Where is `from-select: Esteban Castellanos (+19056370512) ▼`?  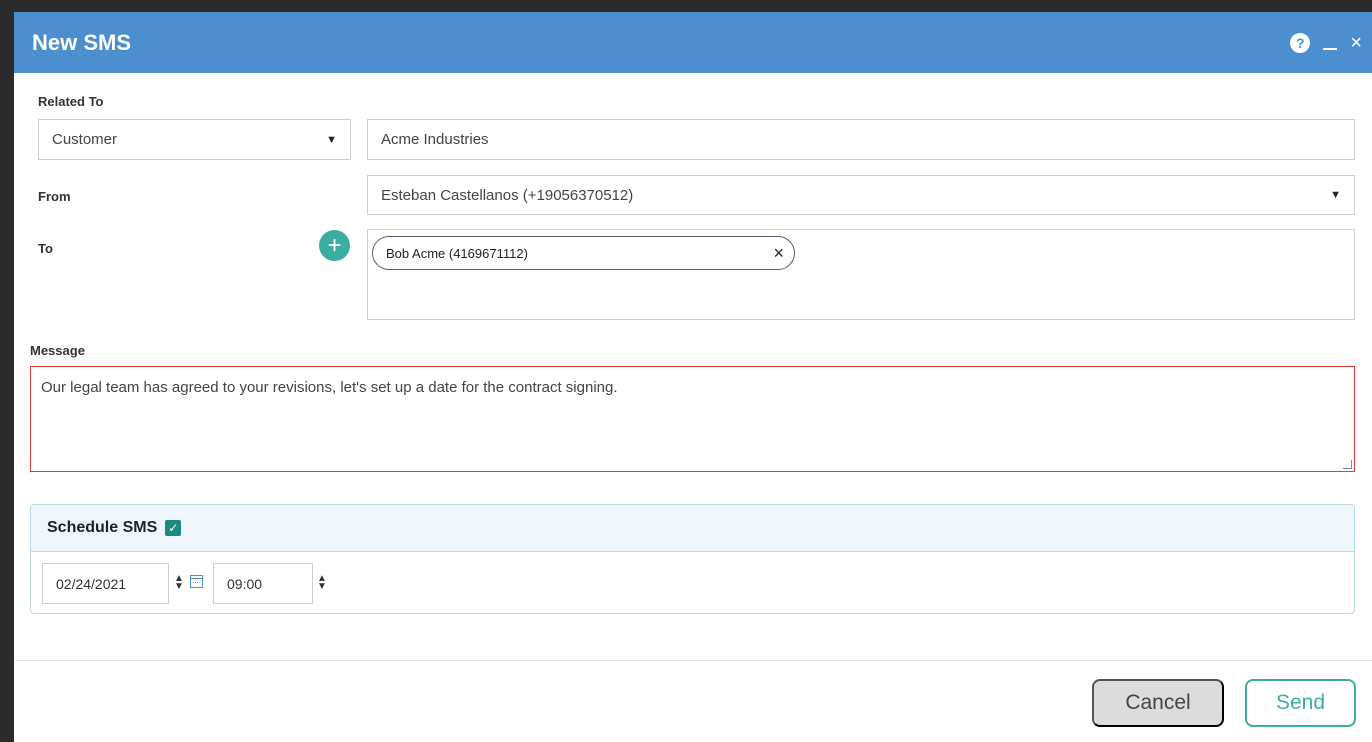 from-select: Esteban Castellanos (+19056370512) ▼ is located at coordinates (861, 195).